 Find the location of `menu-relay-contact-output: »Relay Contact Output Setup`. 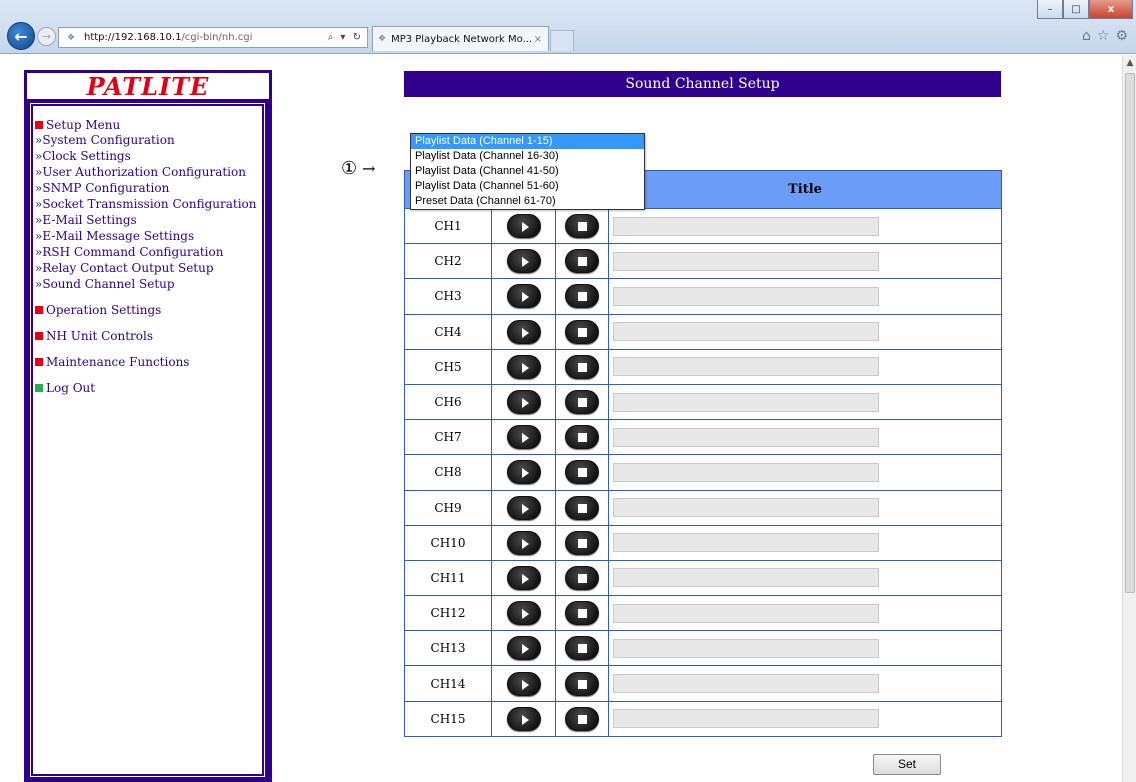

menu-relay-contact-output: »Relay Contact Output Setup is located at coordinates (146, 268).